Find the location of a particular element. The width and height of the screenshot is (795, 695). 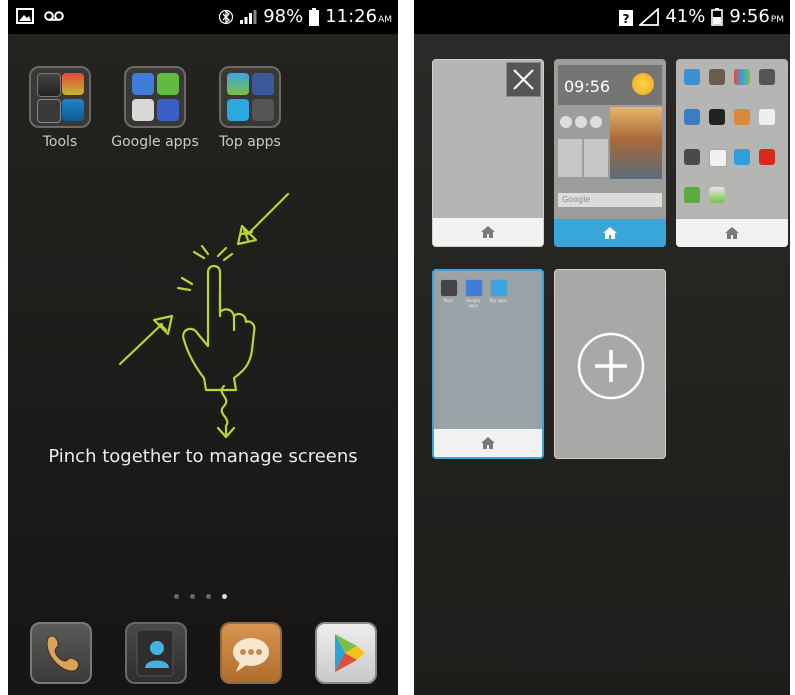

play-store-icon is located at coordinates (350, 653).